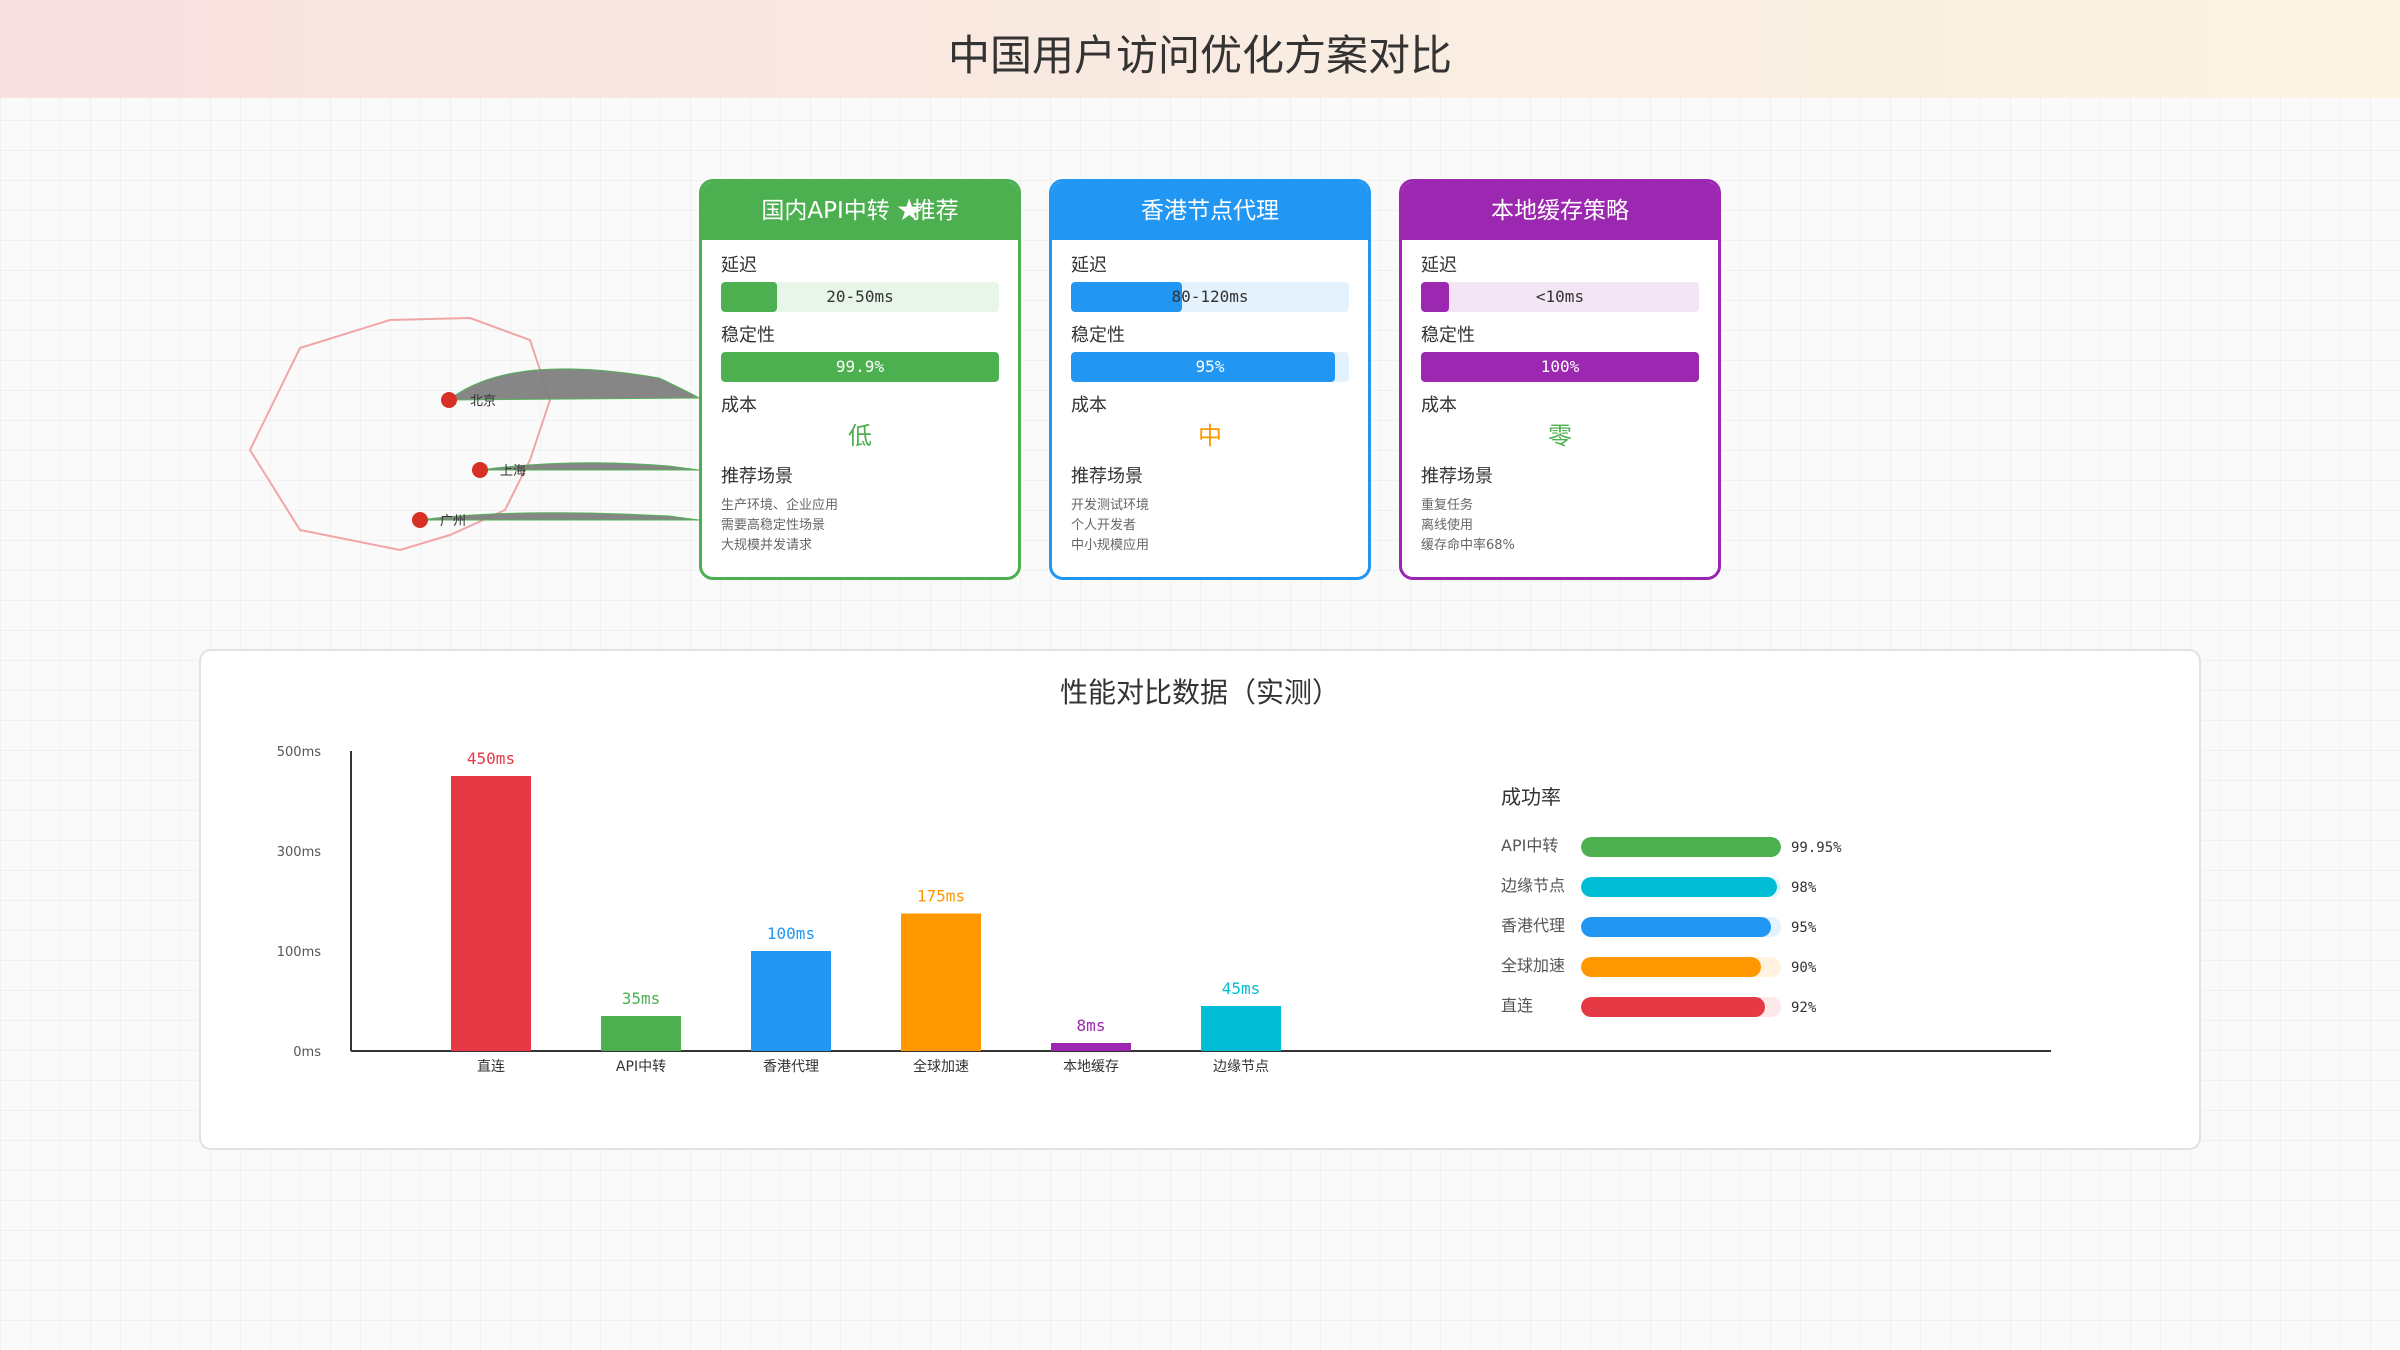  What do you see at coordinates (941, 896) in the screenshot?
I see `bar-value-label: 175ms` at bounding box center [941, 896].